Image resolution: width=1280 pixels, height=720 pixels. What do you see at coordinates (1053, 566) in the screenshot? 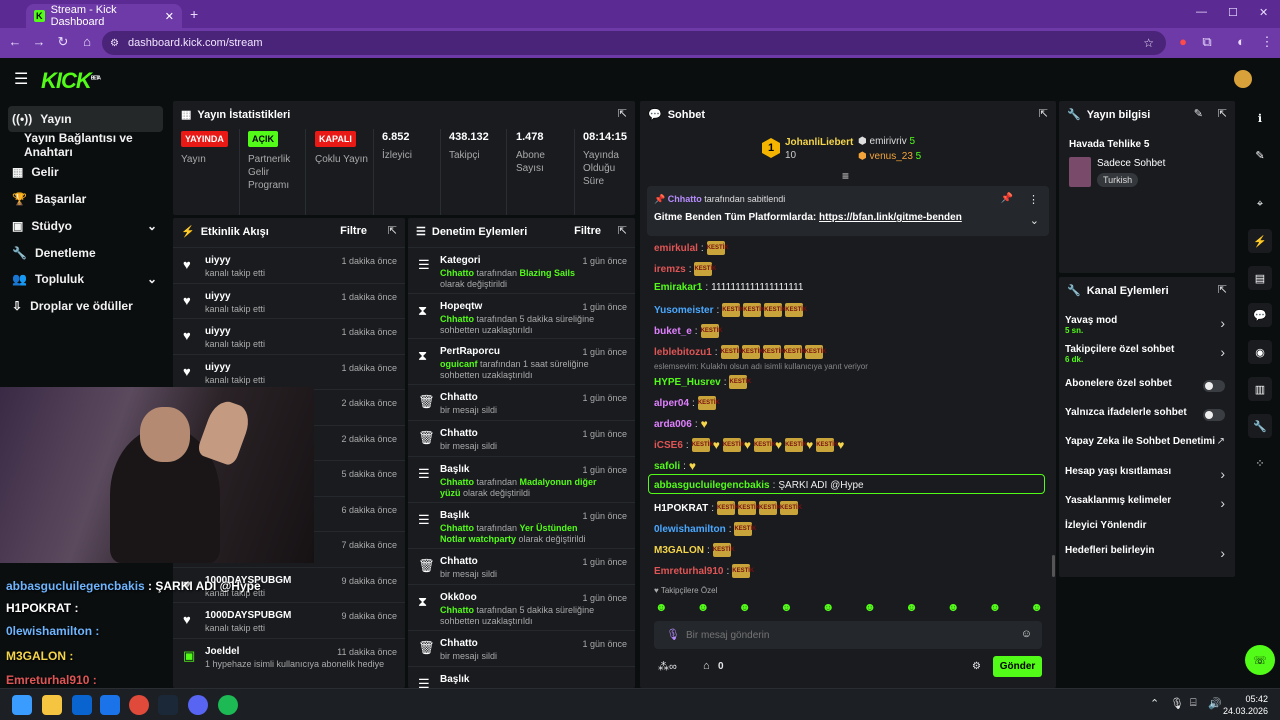
I see `chat-scrollbar` at bounding box center [1053, 566].